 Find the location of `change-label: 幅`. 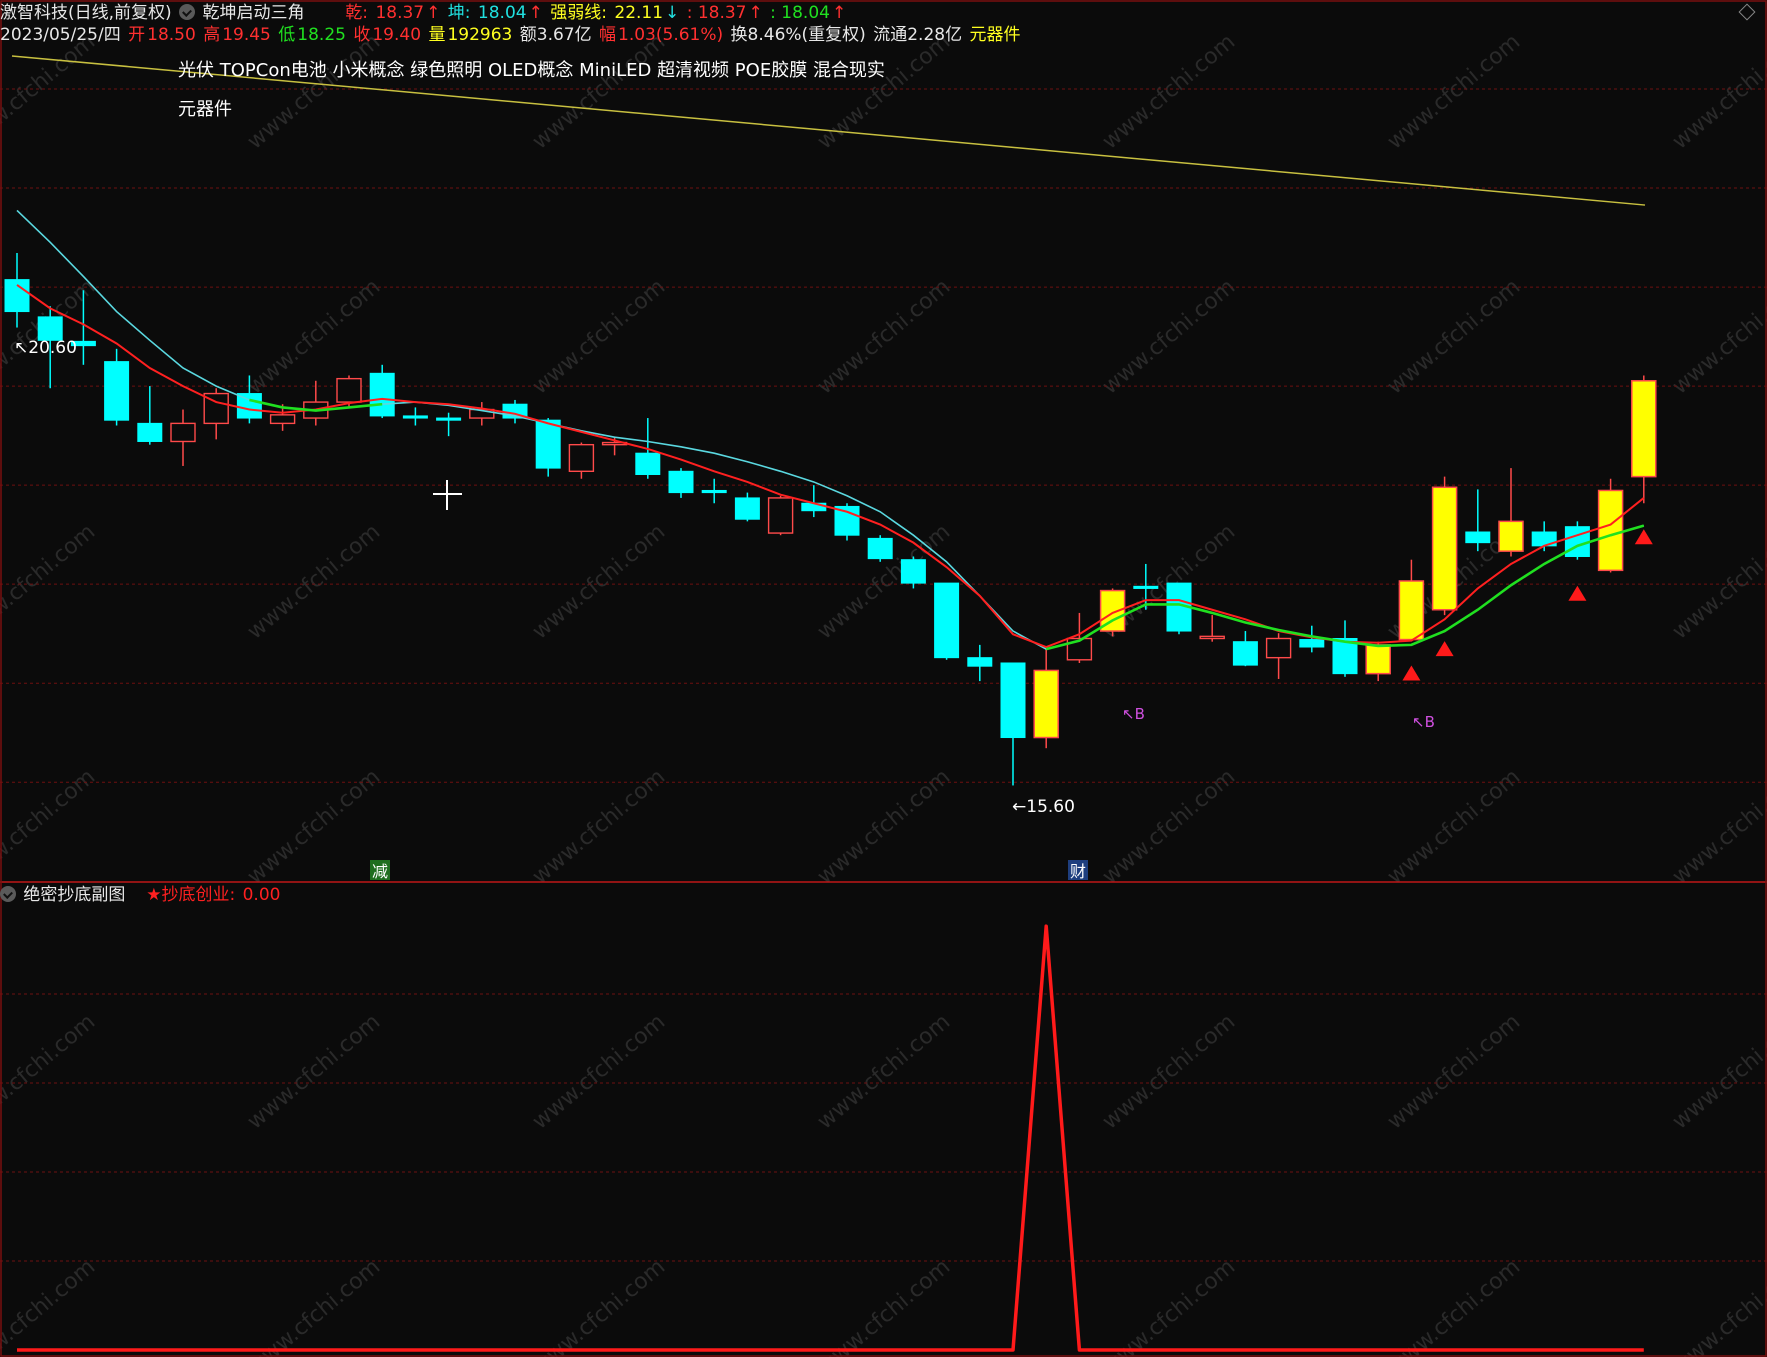

change-label: 幅 is located at coordinates (608, 35).